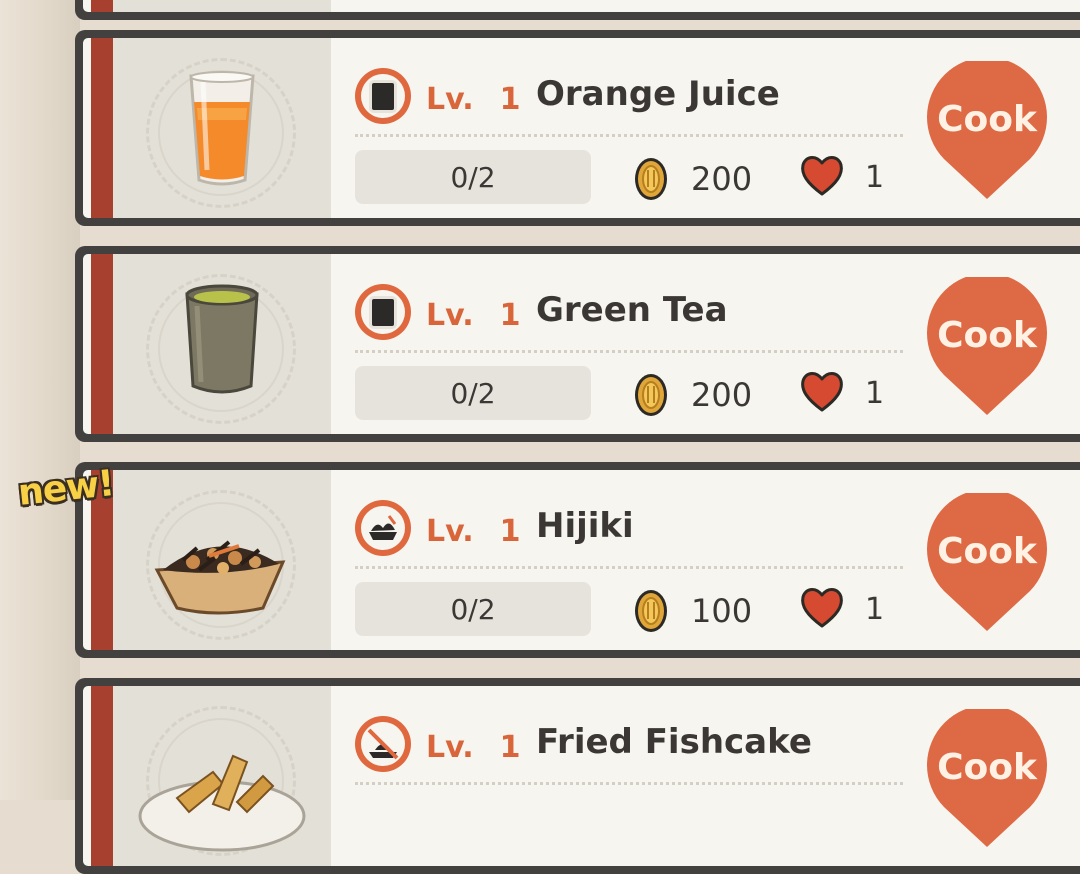 Image resolution: width=1080 pixels, height=874 pixels. What do you see at coordinates (674, 742) in the screenshot?
I see `recipe-name: Fried Fishcake` at bounding box center [674, 742].